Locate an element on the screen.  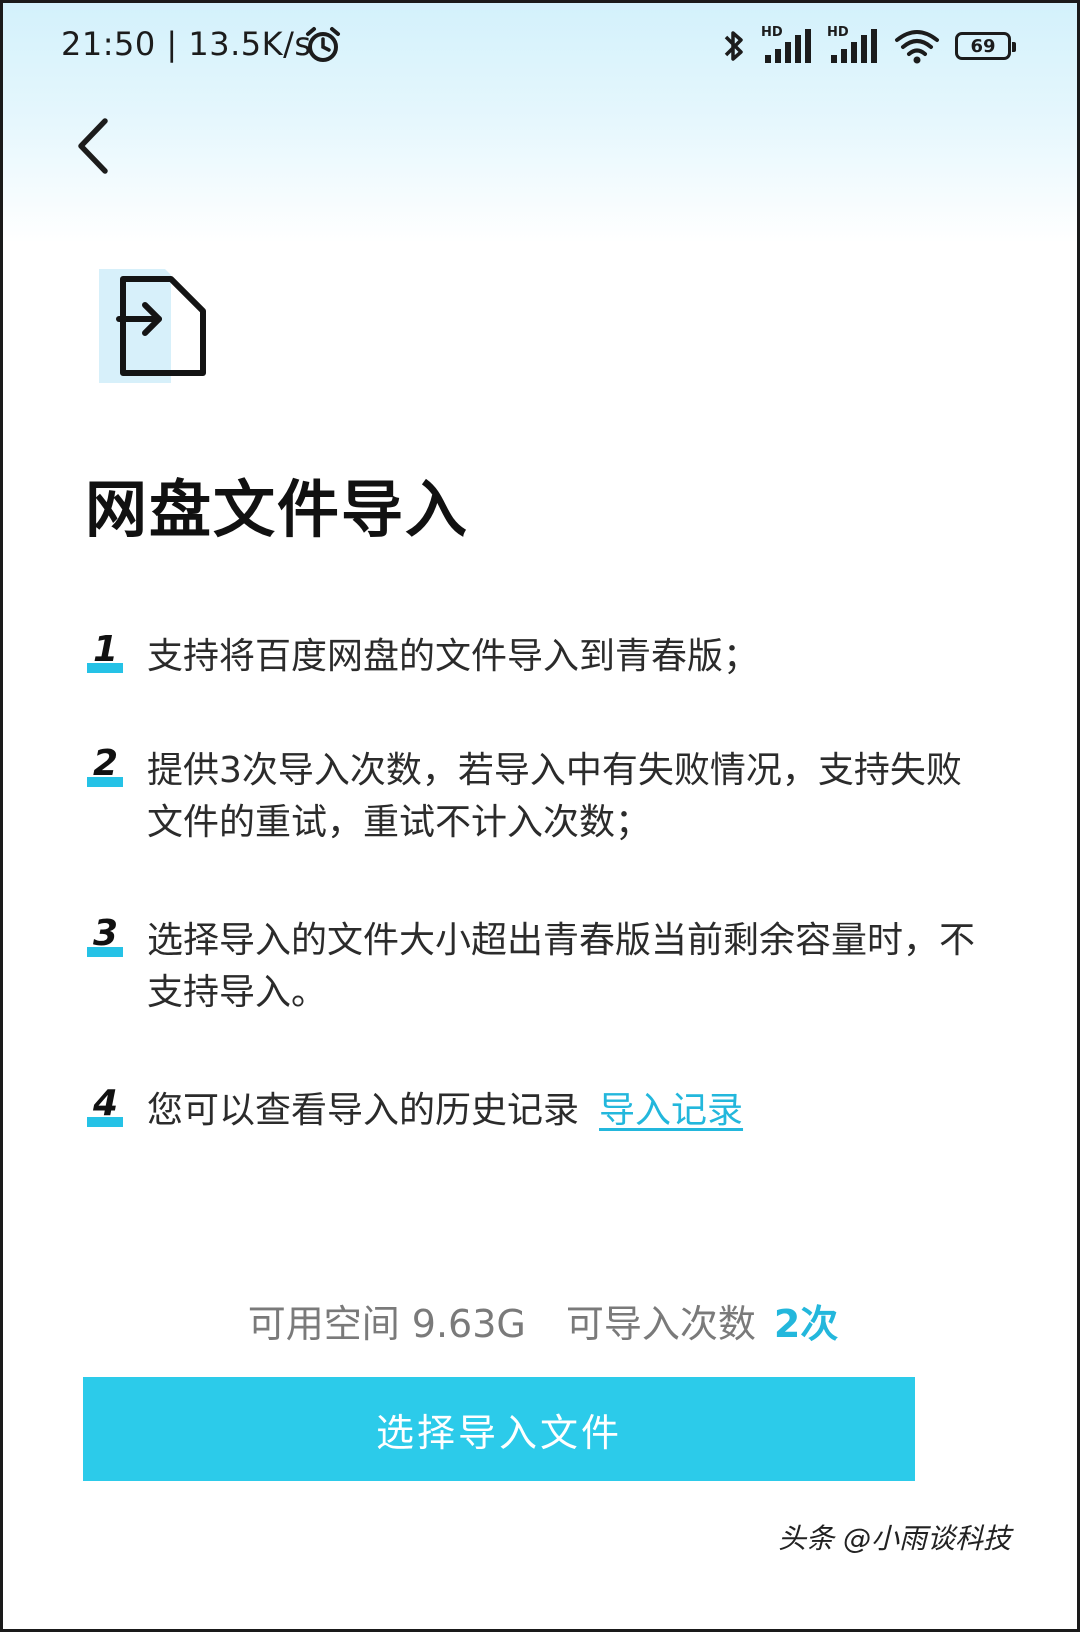
status-icons: HD HD 69 is located at coordinates (868, 46).